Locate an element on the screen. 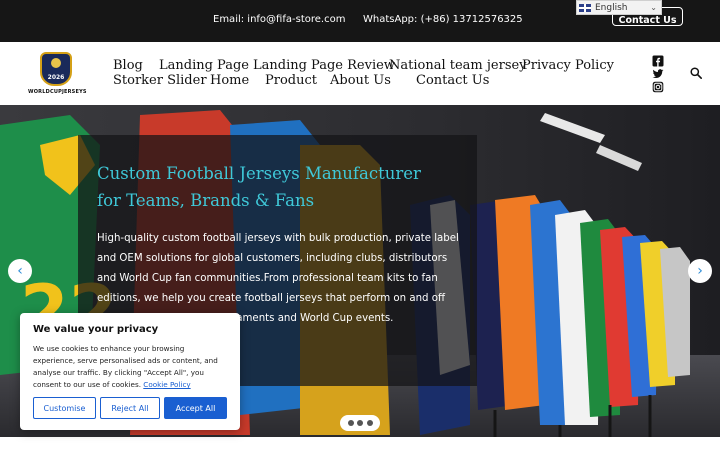  nav-item-contact-us: Contact Us is located at coordinates (452, 80).